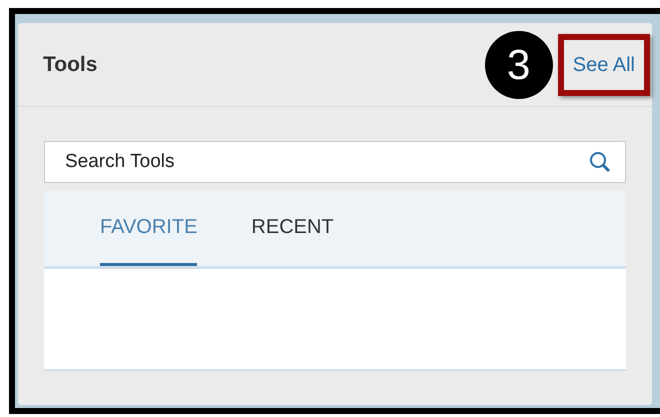 The height and width of the screenshot is (417, 660). What do you see at coordinates (292, 228) in the screenshot?
I see `tab: RECENT` at bounding box center [292, 228].